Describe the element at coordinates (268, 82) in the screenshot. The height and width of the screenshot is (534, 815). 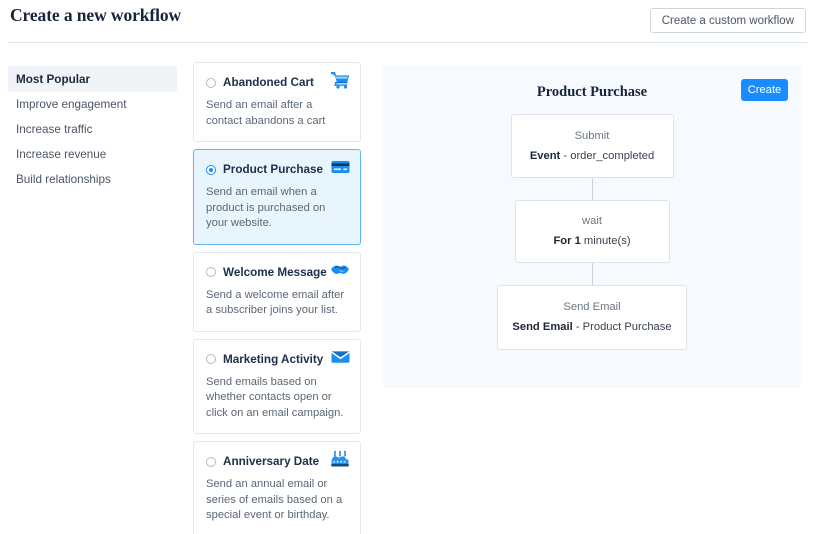
I see `card-title: Abandoned Cart` at that location.